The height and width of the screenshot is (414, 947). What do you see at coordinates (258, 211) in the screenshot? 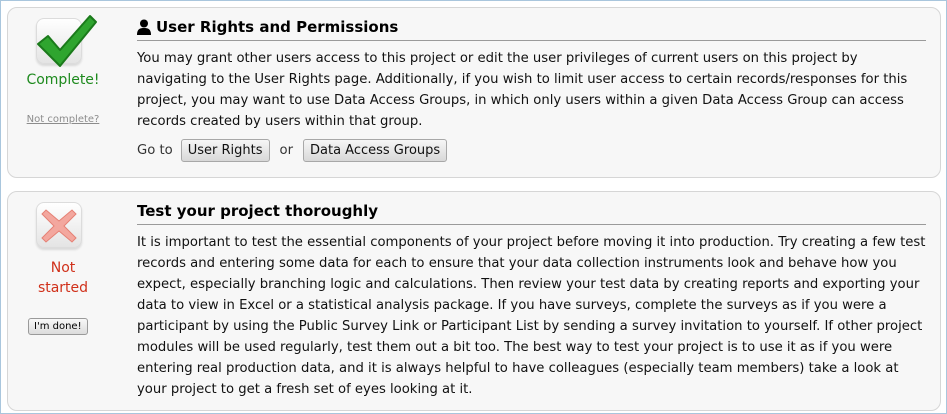
I see `step-title-text: Test your project thoroughly` at bounding box center [258, 211].